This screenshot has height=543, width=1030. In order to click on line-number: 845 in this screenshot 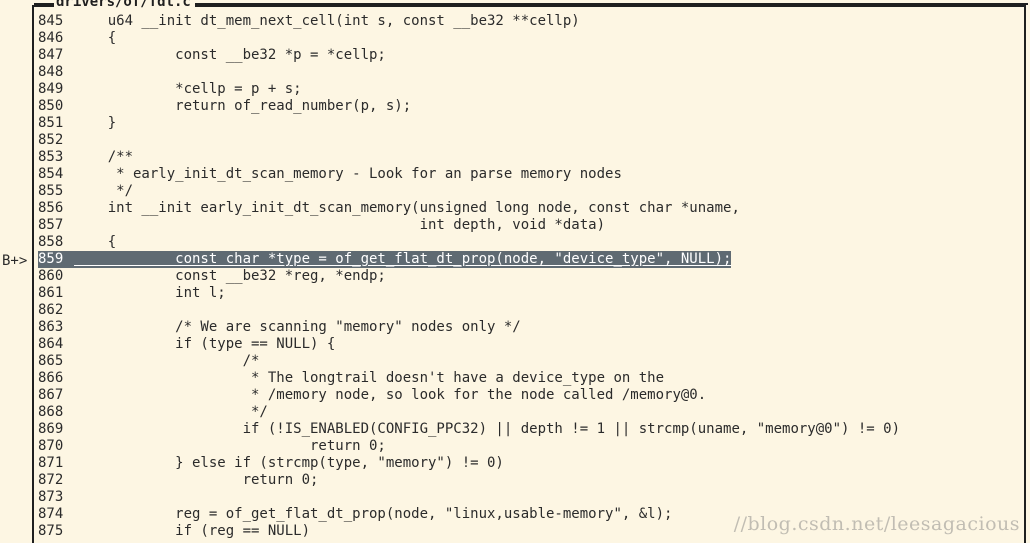, I will do `click(51, 21)`.